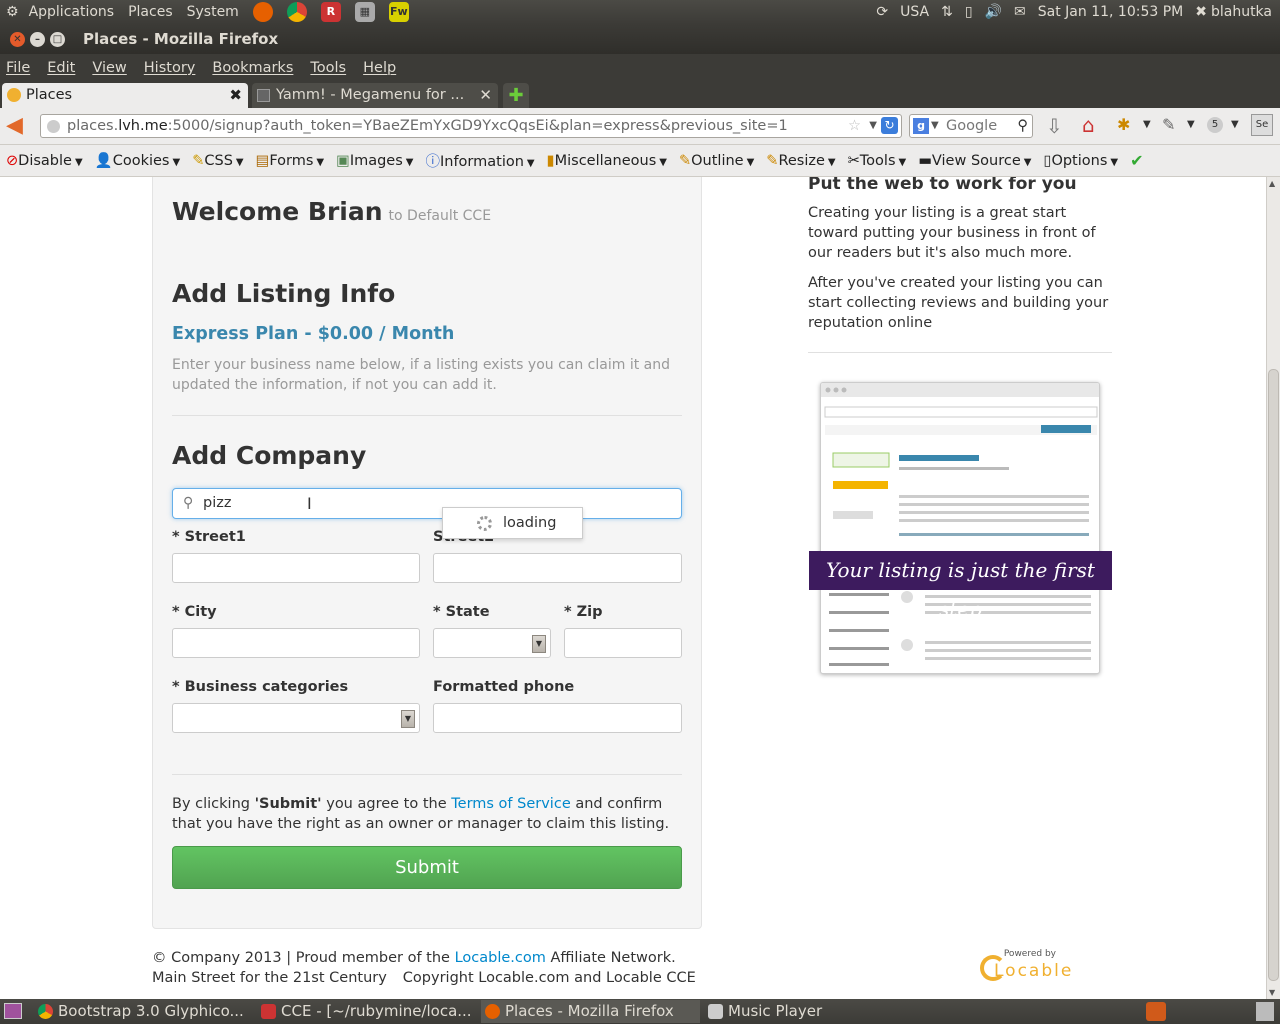 This screenshot has width=1280, height=1024. What do you see at coordinates (1080, 161) in the screenshot?
I see `dev-options: ▯Options ▼` at bounding box center [1080, 161].